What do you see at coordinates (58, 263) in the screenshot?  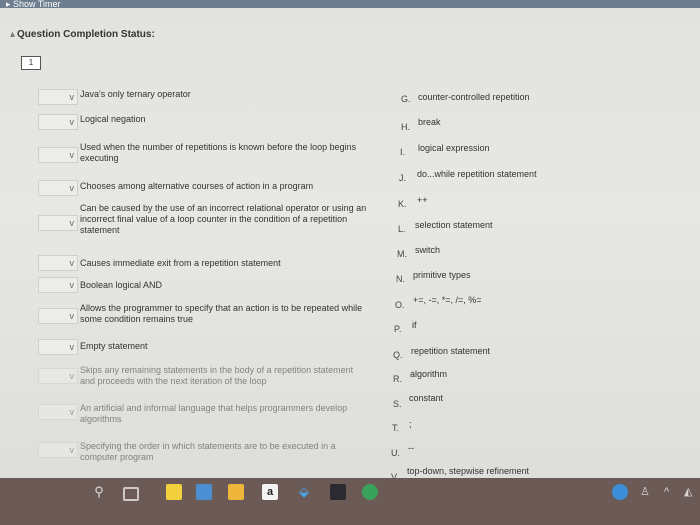 I see `answer-select-6: v` at bounding box center [58, 263].